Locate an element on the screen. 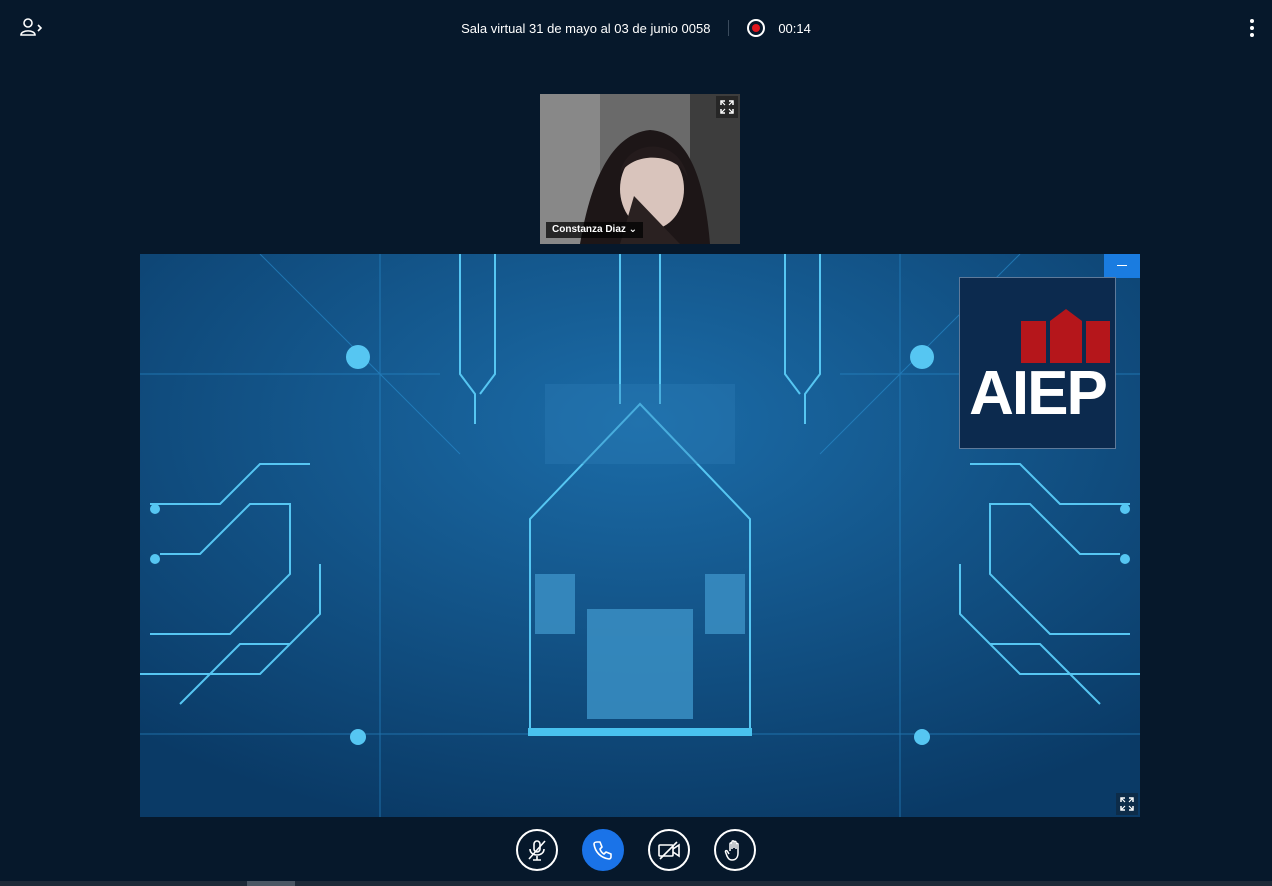  more-options-button is located at coordinates (1252, 28).